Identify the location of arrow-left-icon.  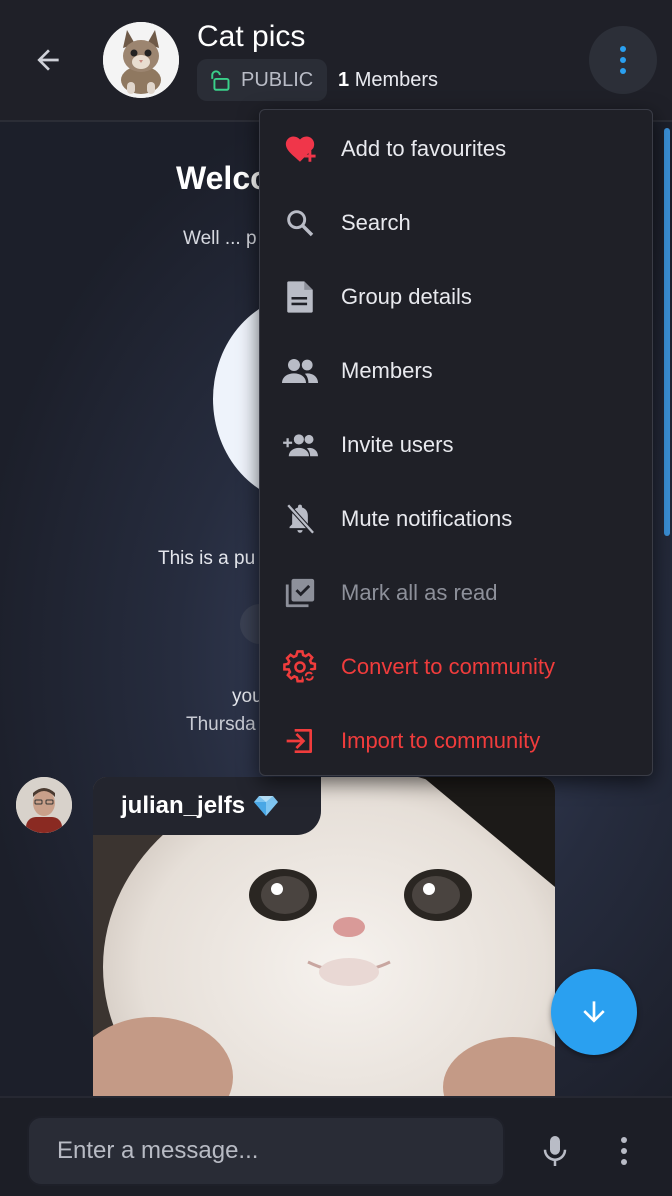
(48, 60).